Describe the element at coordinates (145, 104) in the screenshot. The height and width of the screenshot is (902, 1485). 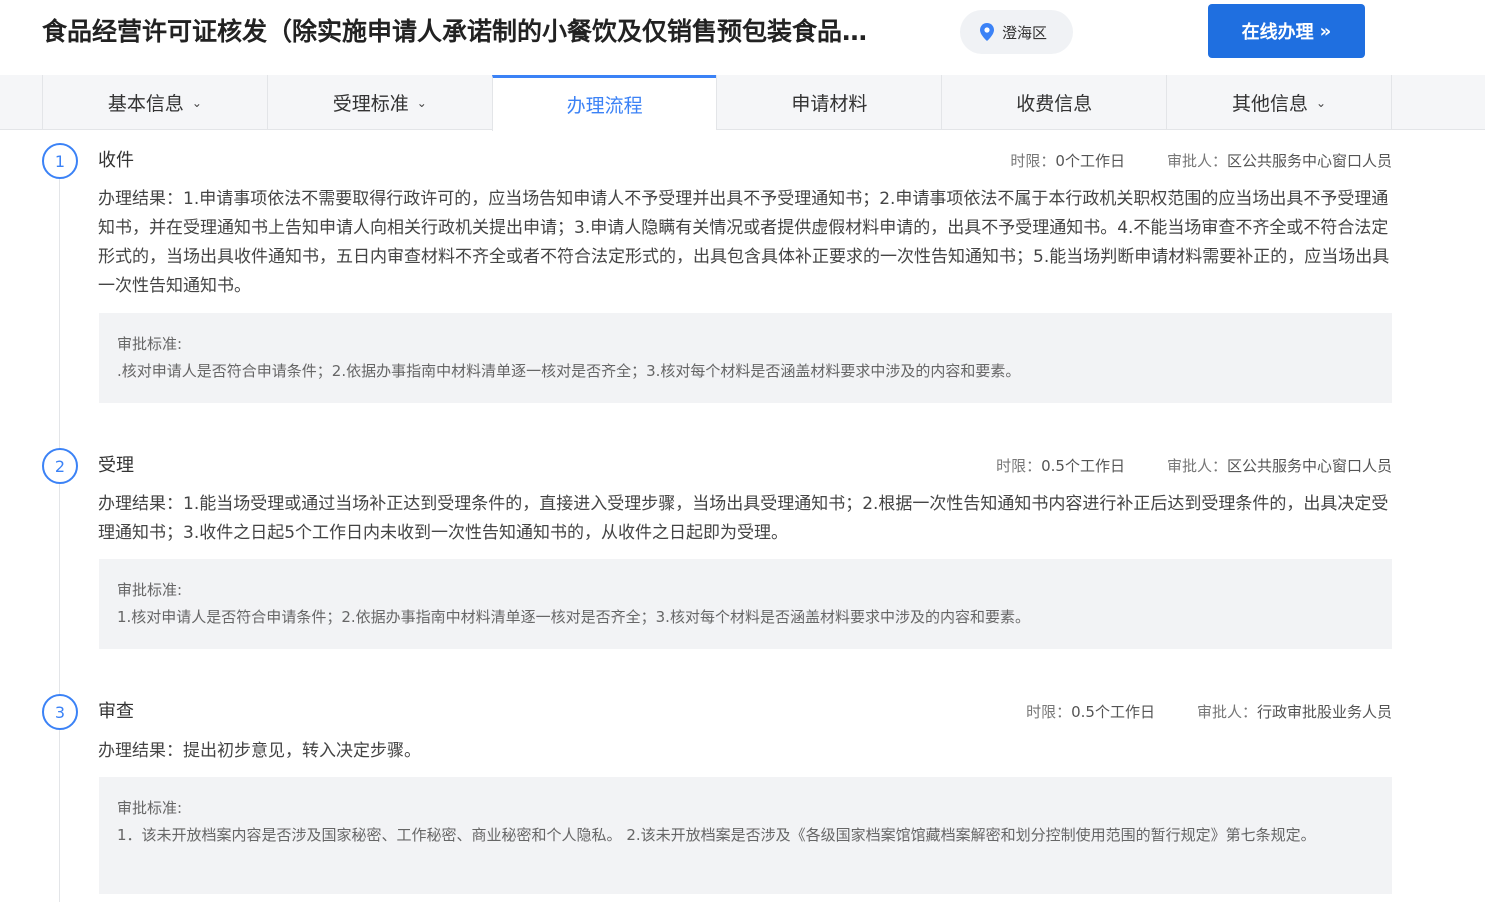
I see `tab-label: 基本信息` at that location.